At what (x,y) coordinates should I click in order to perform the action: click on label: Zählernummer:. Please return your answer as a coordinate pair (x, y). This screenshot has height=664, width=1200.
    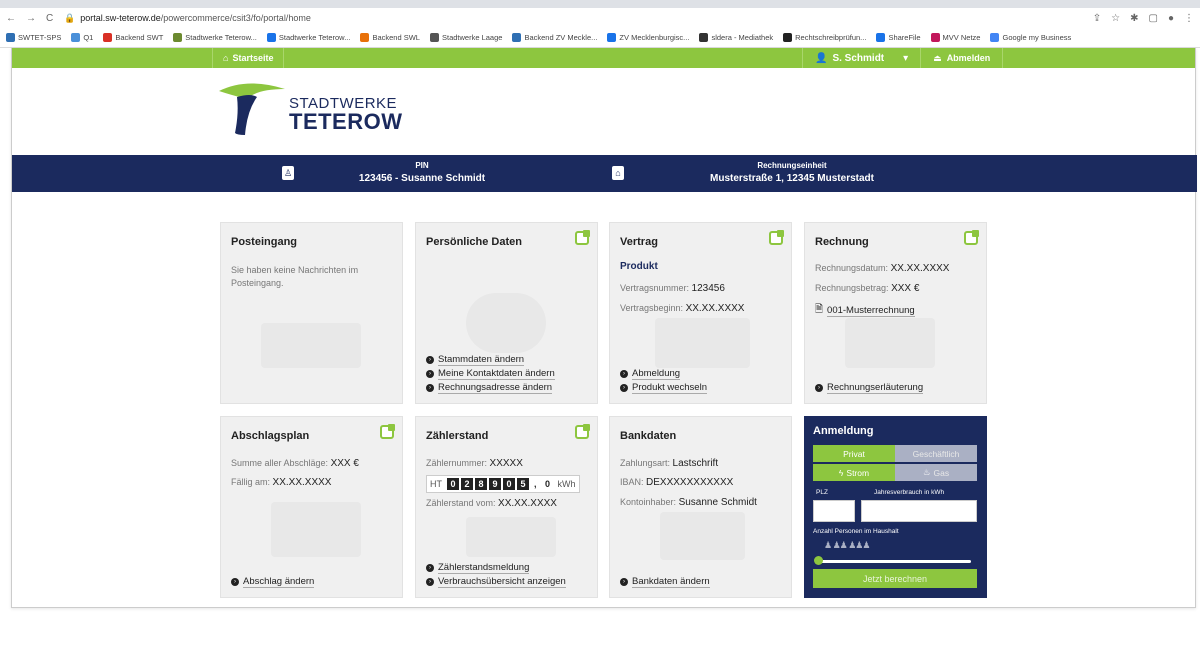
    Looking at the image, I should click on (457, 463).